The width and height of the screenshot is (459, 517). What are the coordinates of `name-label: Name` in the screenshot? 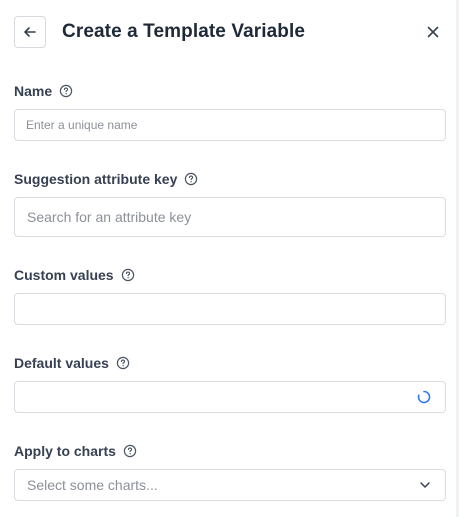 It's located at (33, 91).